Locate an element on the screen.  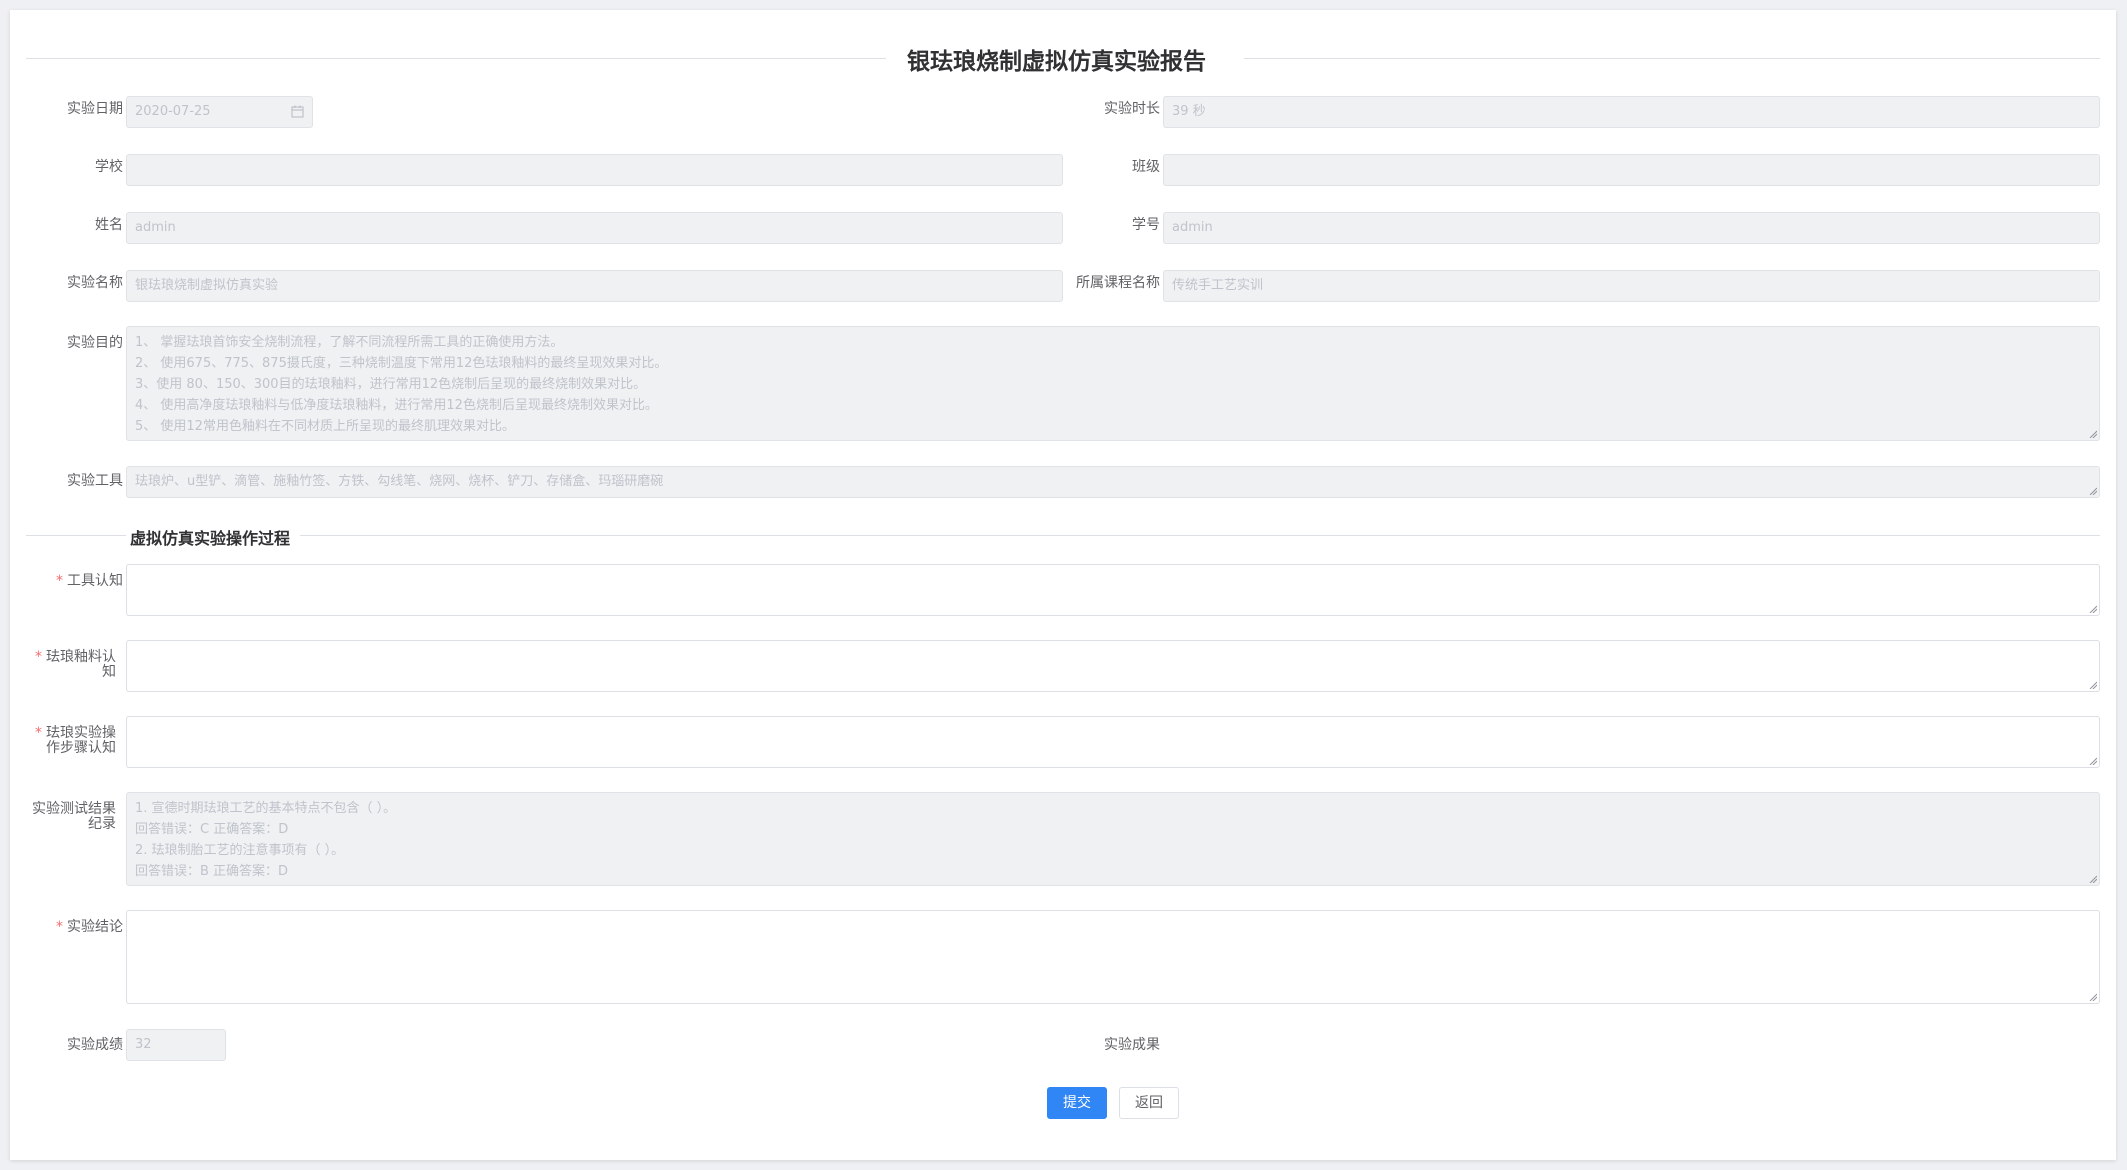
class-label: 班级 is located at coordinates (1146, 167).